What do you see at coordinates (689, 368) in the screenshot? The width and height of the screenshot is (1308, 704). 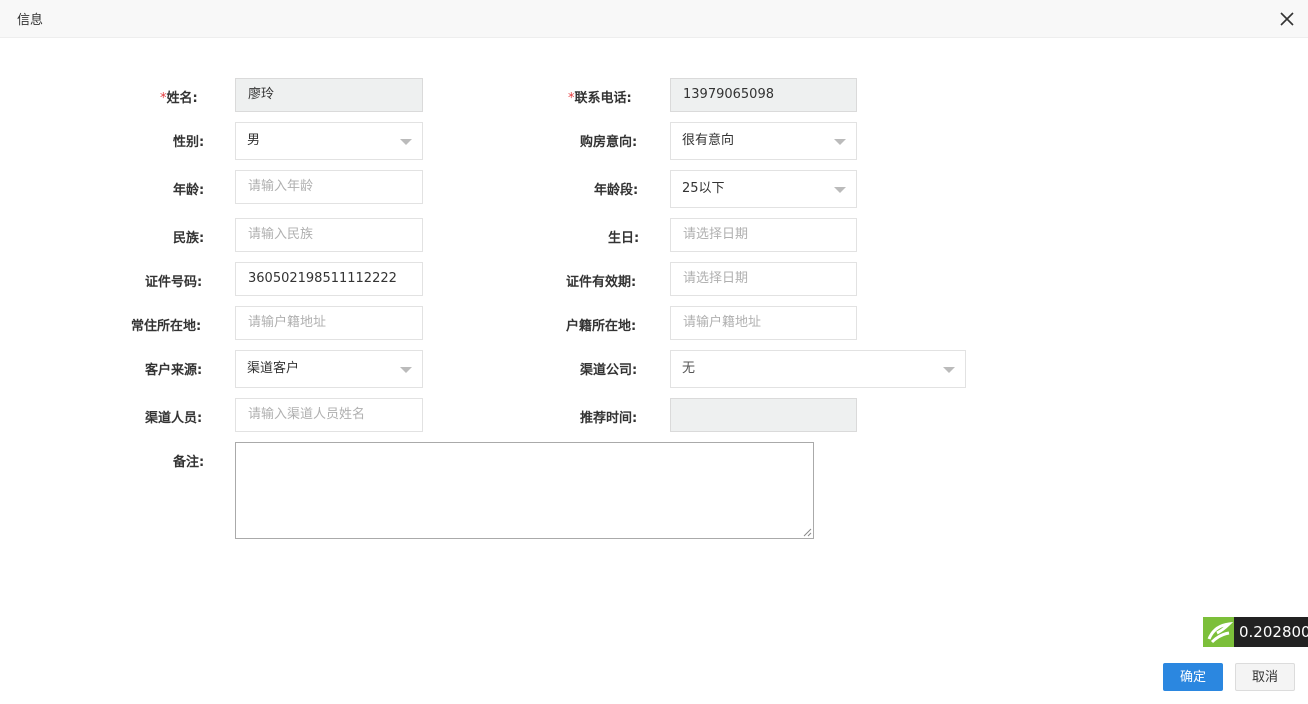 I see `channel-company-value: 无` at bounding box center [689, 368].